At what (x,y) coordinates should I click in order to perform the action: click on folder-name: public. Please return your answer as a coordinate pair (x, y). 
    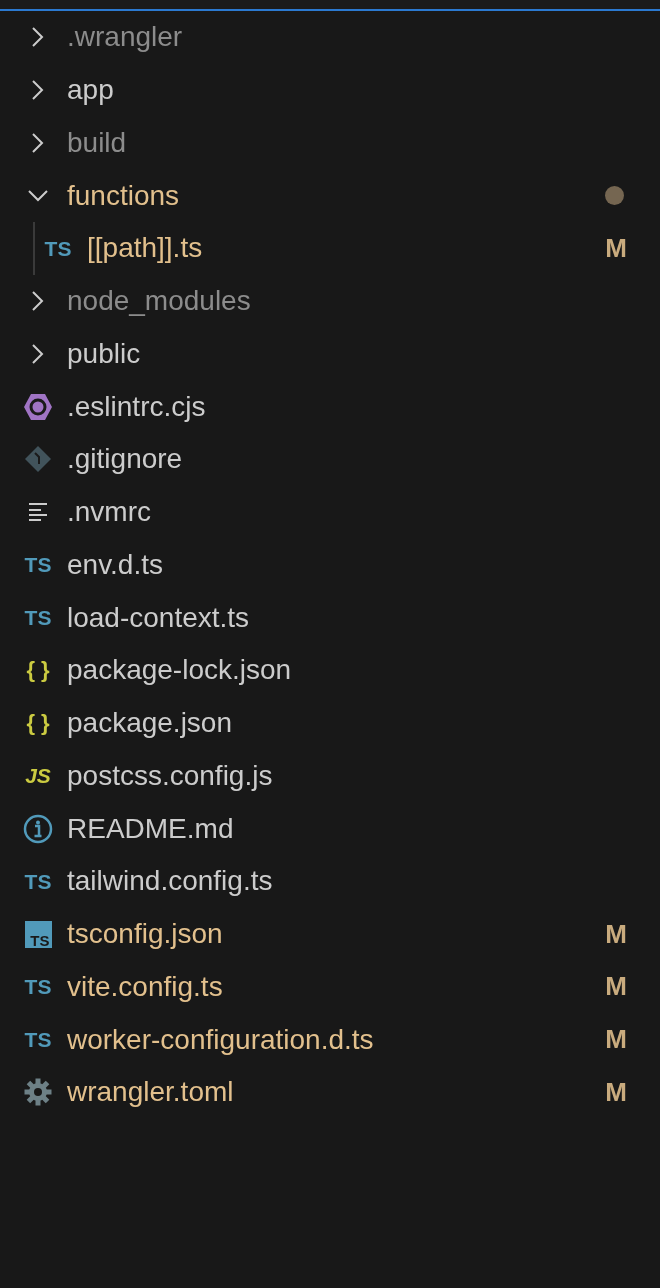
    Looking at the image, I should click on (104, 353).